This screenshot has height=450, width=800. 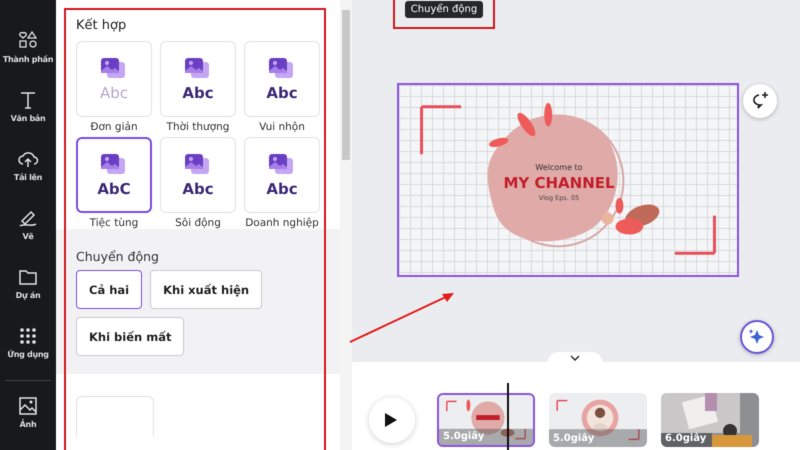 I want to click on play-button, so click(x=392, y=420).